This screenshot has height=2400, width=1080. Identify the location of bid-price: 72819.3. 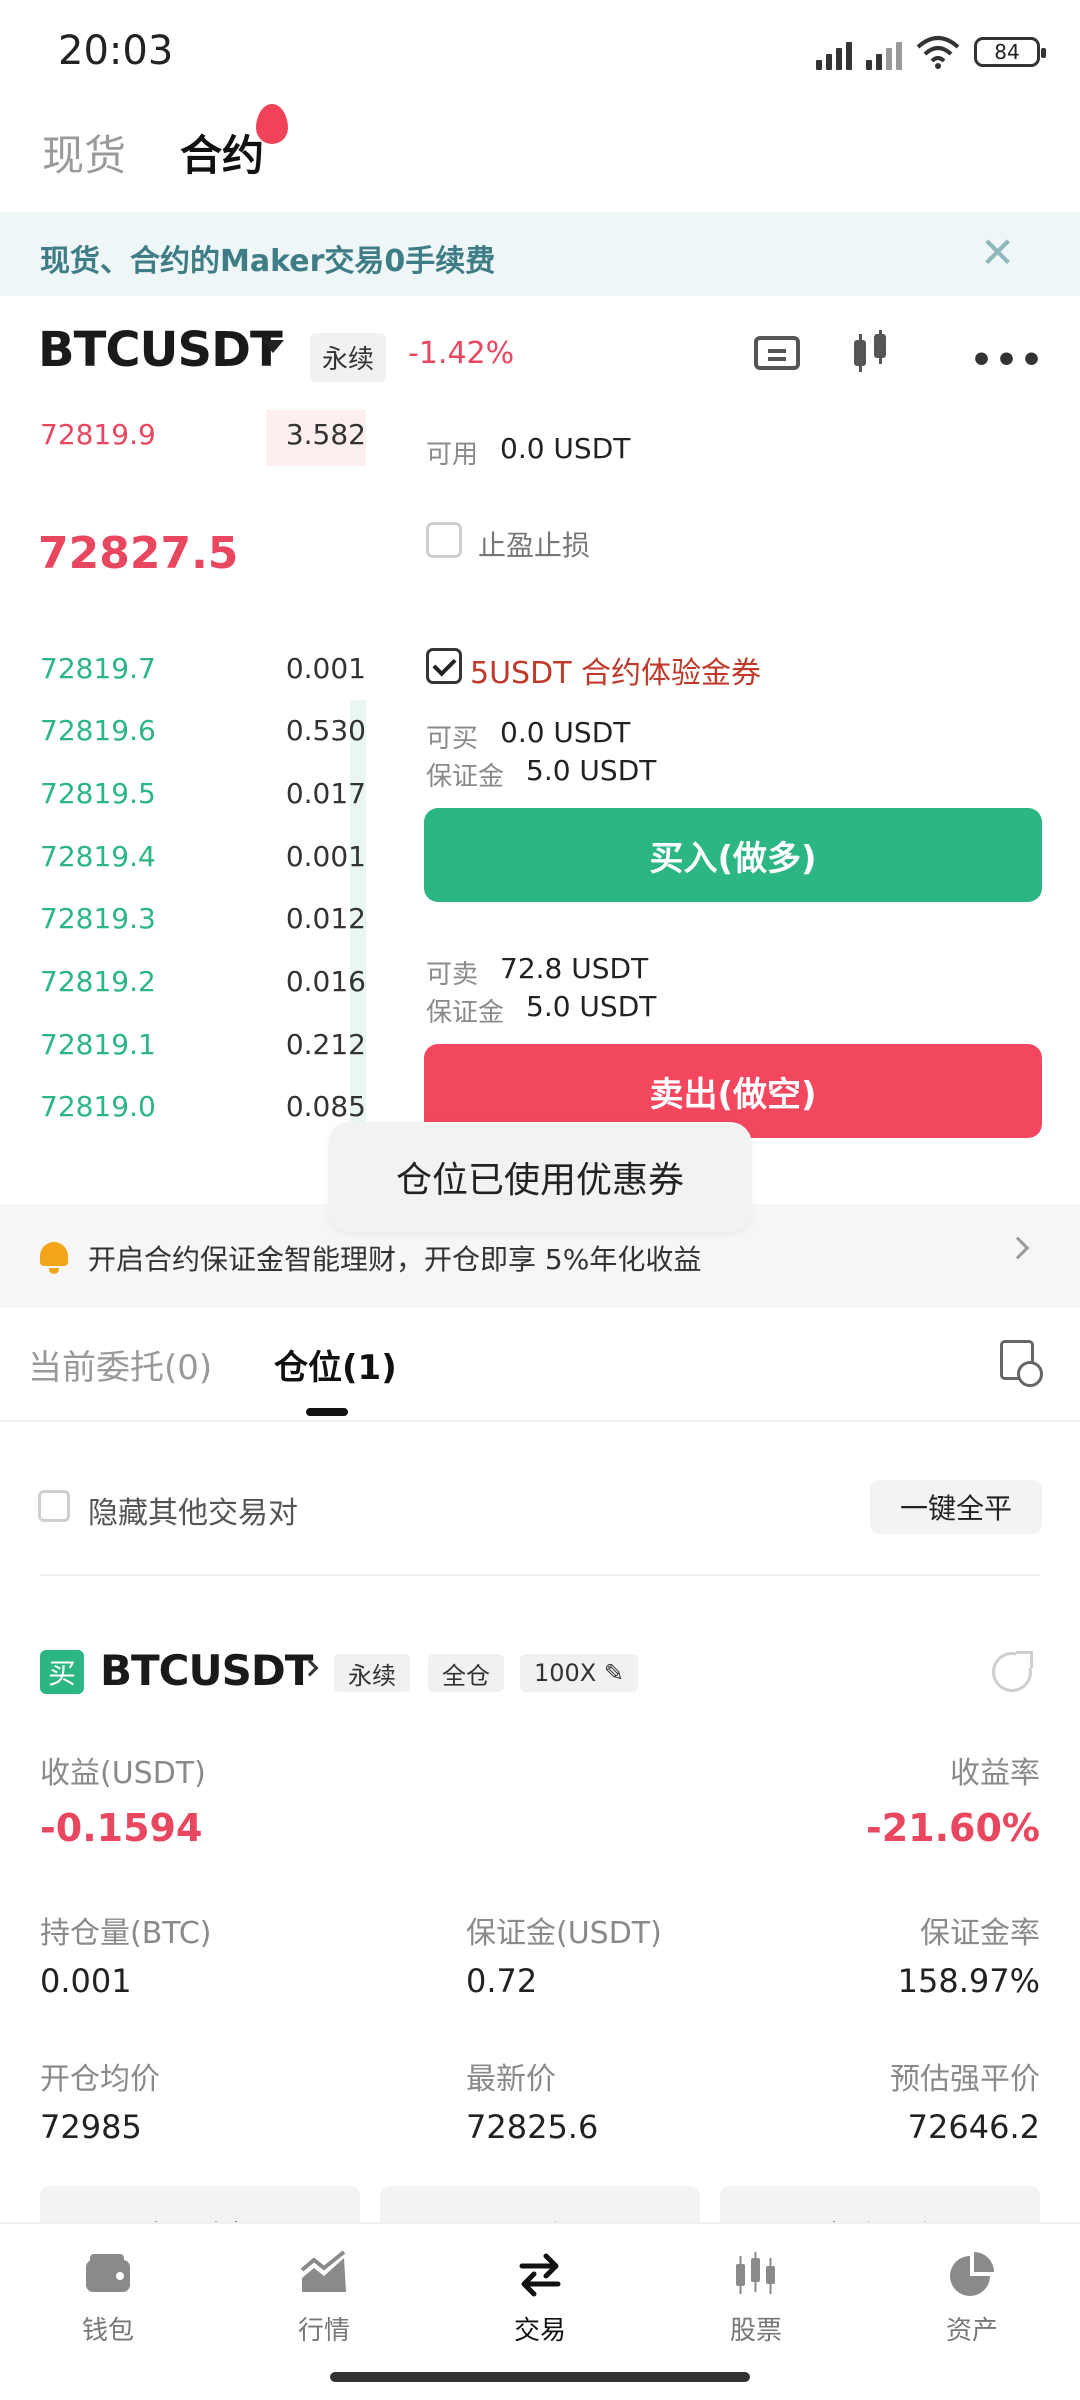
(98, 918).